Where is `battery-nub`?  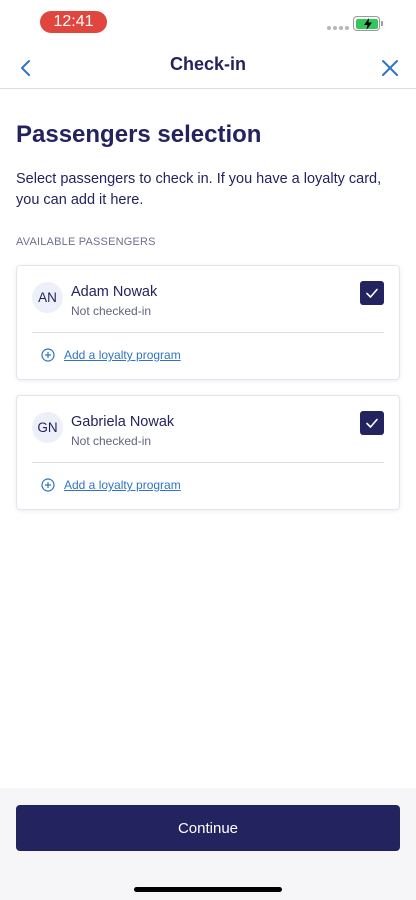 battery-nub is located at coordinates (382, 23).